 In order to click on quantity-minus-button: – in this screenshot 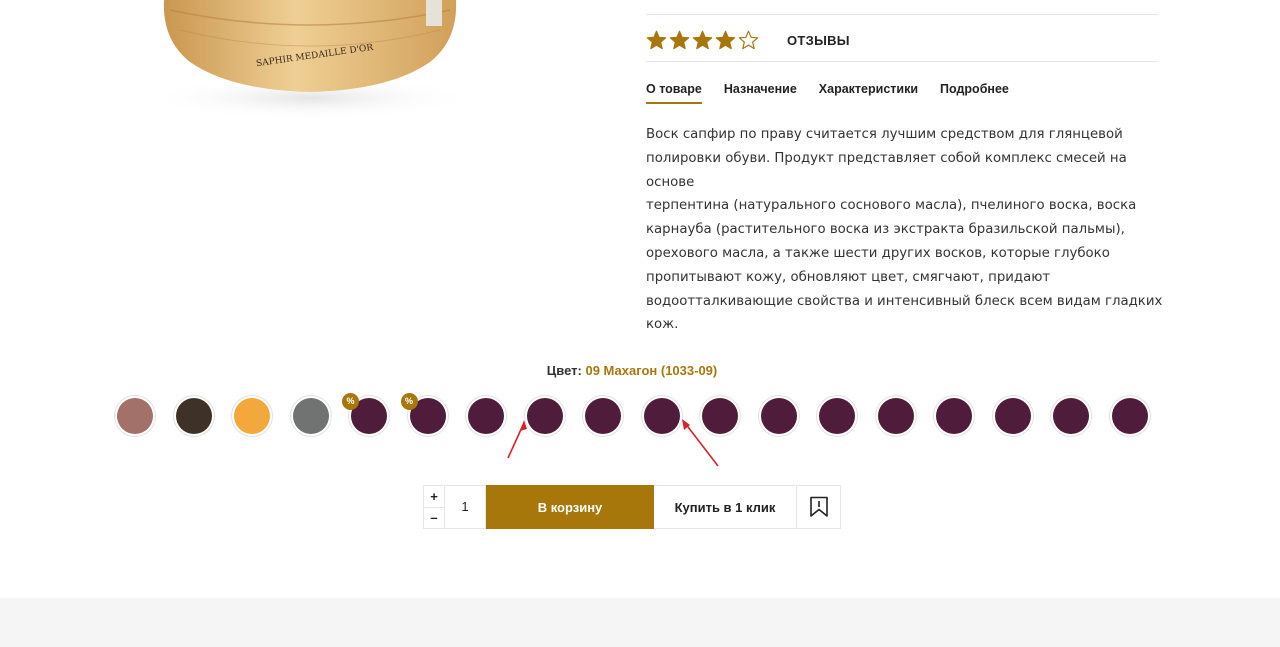, I will do `click(434, 517)`.